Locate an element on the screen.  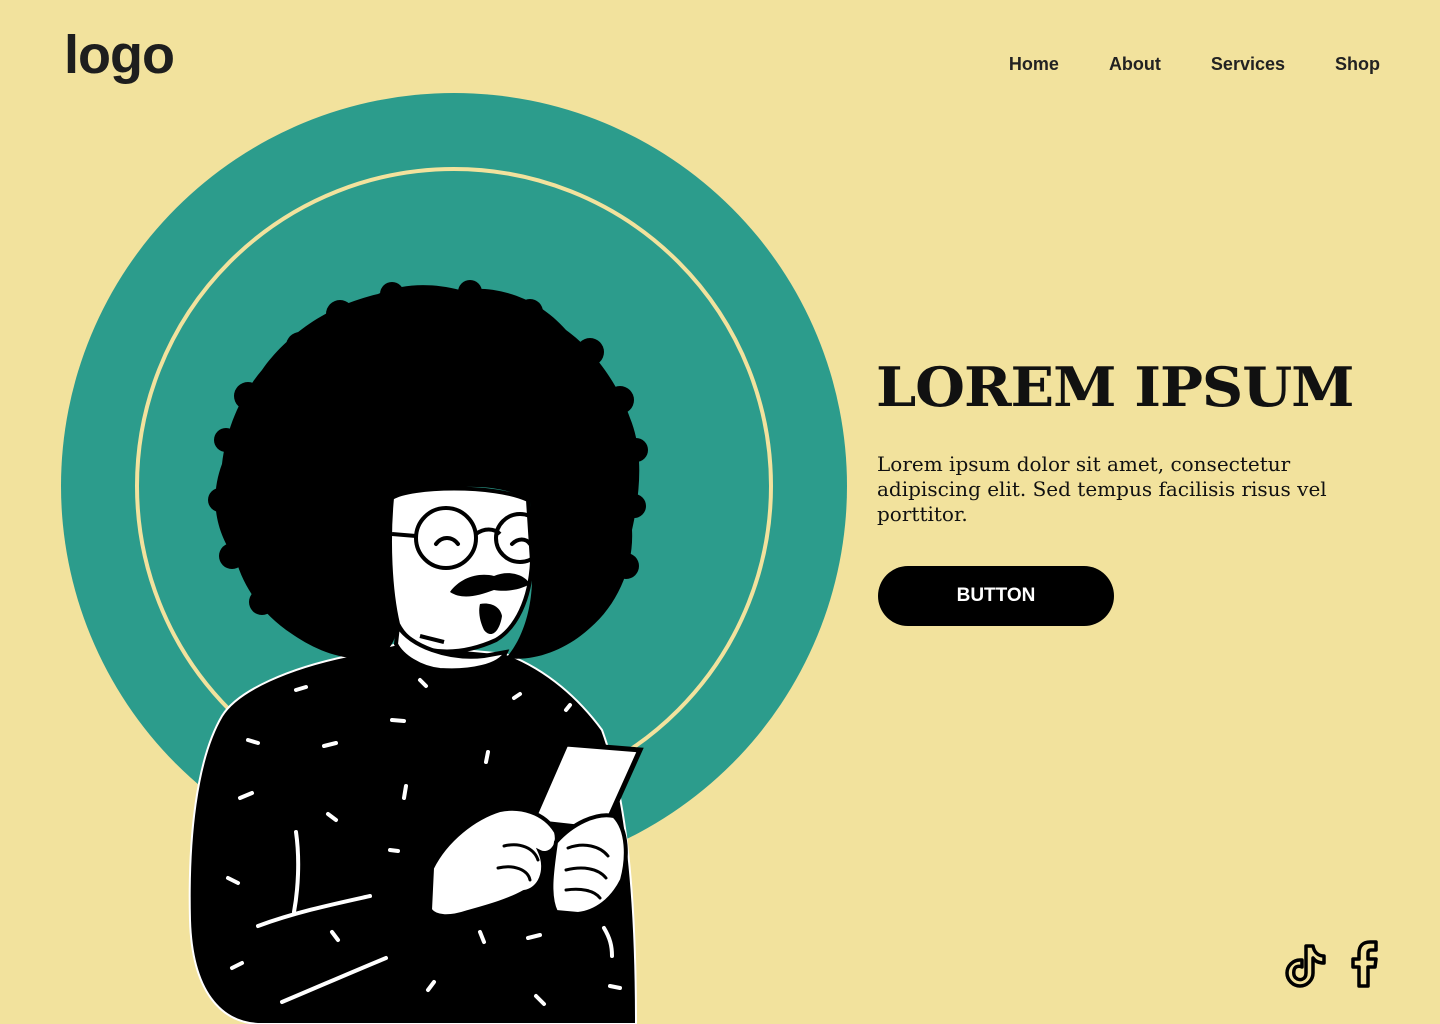
hero-title: LOREM IPSUM is located at coordinates (1115, 387).